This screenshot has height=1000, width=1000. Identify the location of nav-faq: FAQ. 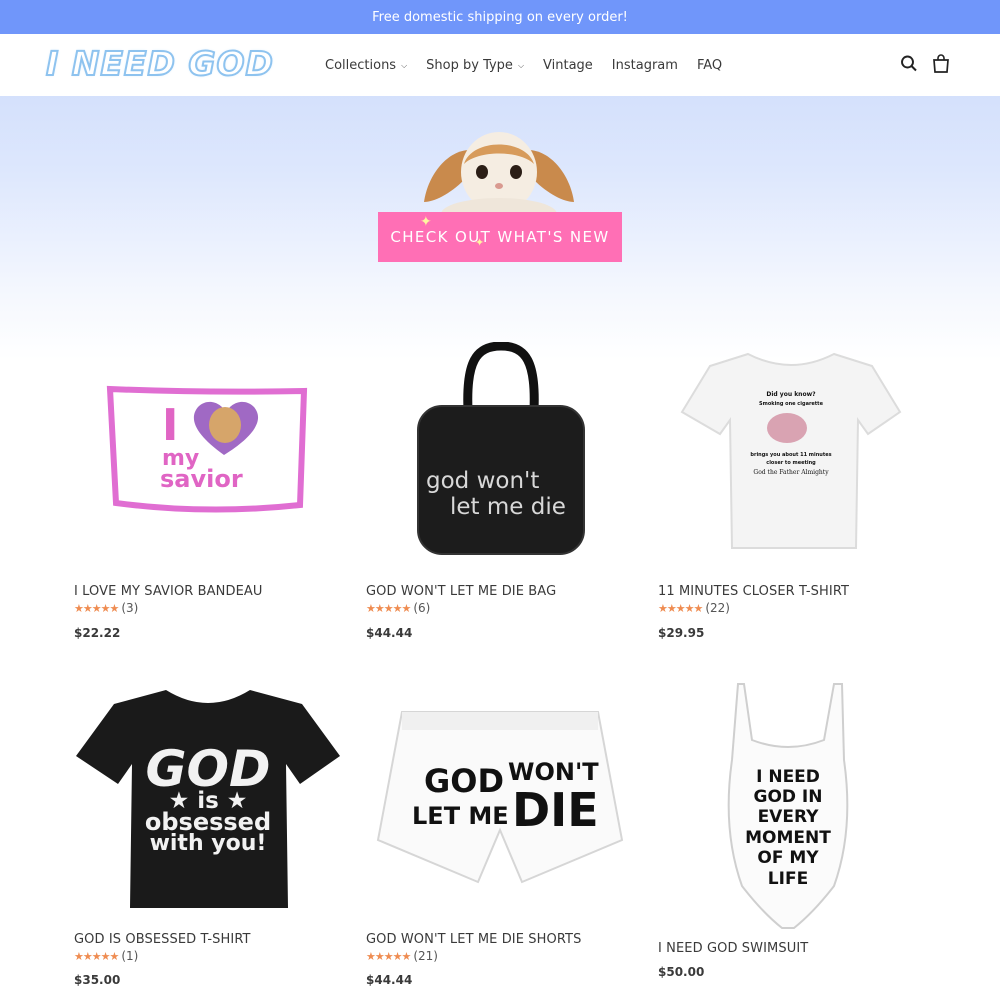
(709, 65).